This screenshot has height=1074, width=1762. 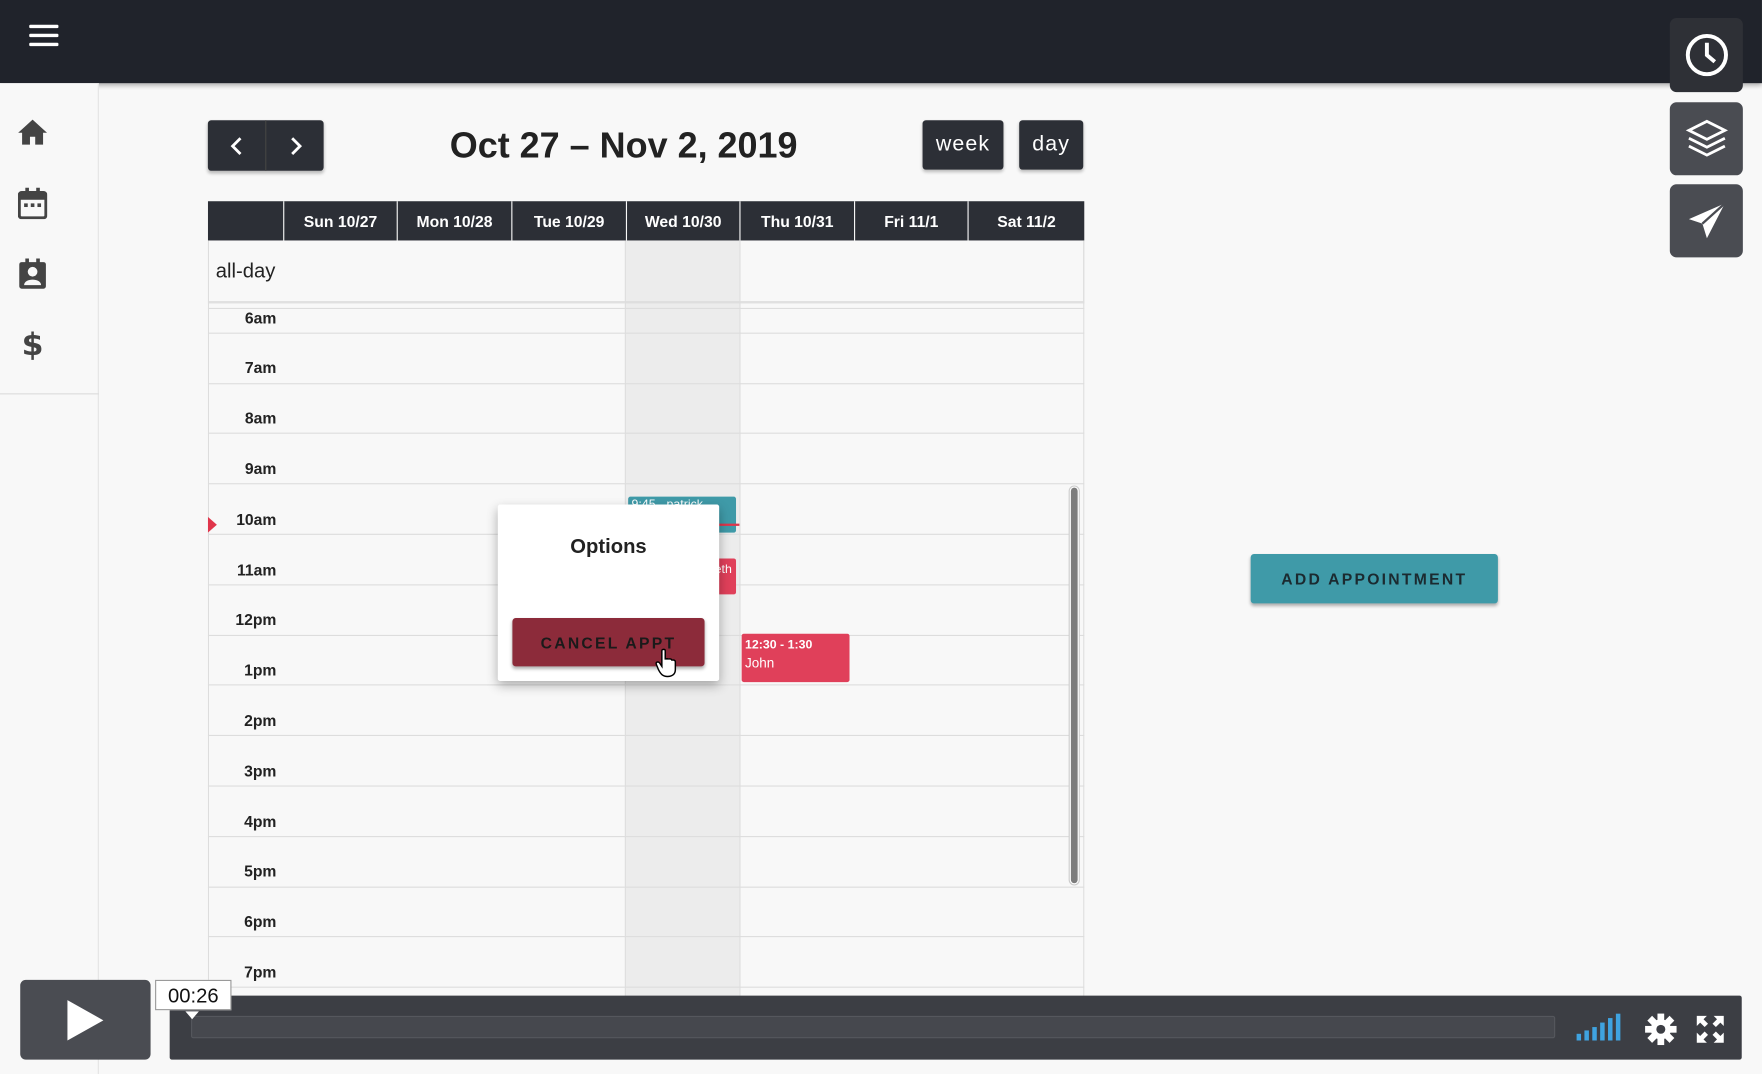 What do you see at coordinates (260, 669) in the screenshot?
I see `time-label: 1pm` at bounding box center [260, 669].